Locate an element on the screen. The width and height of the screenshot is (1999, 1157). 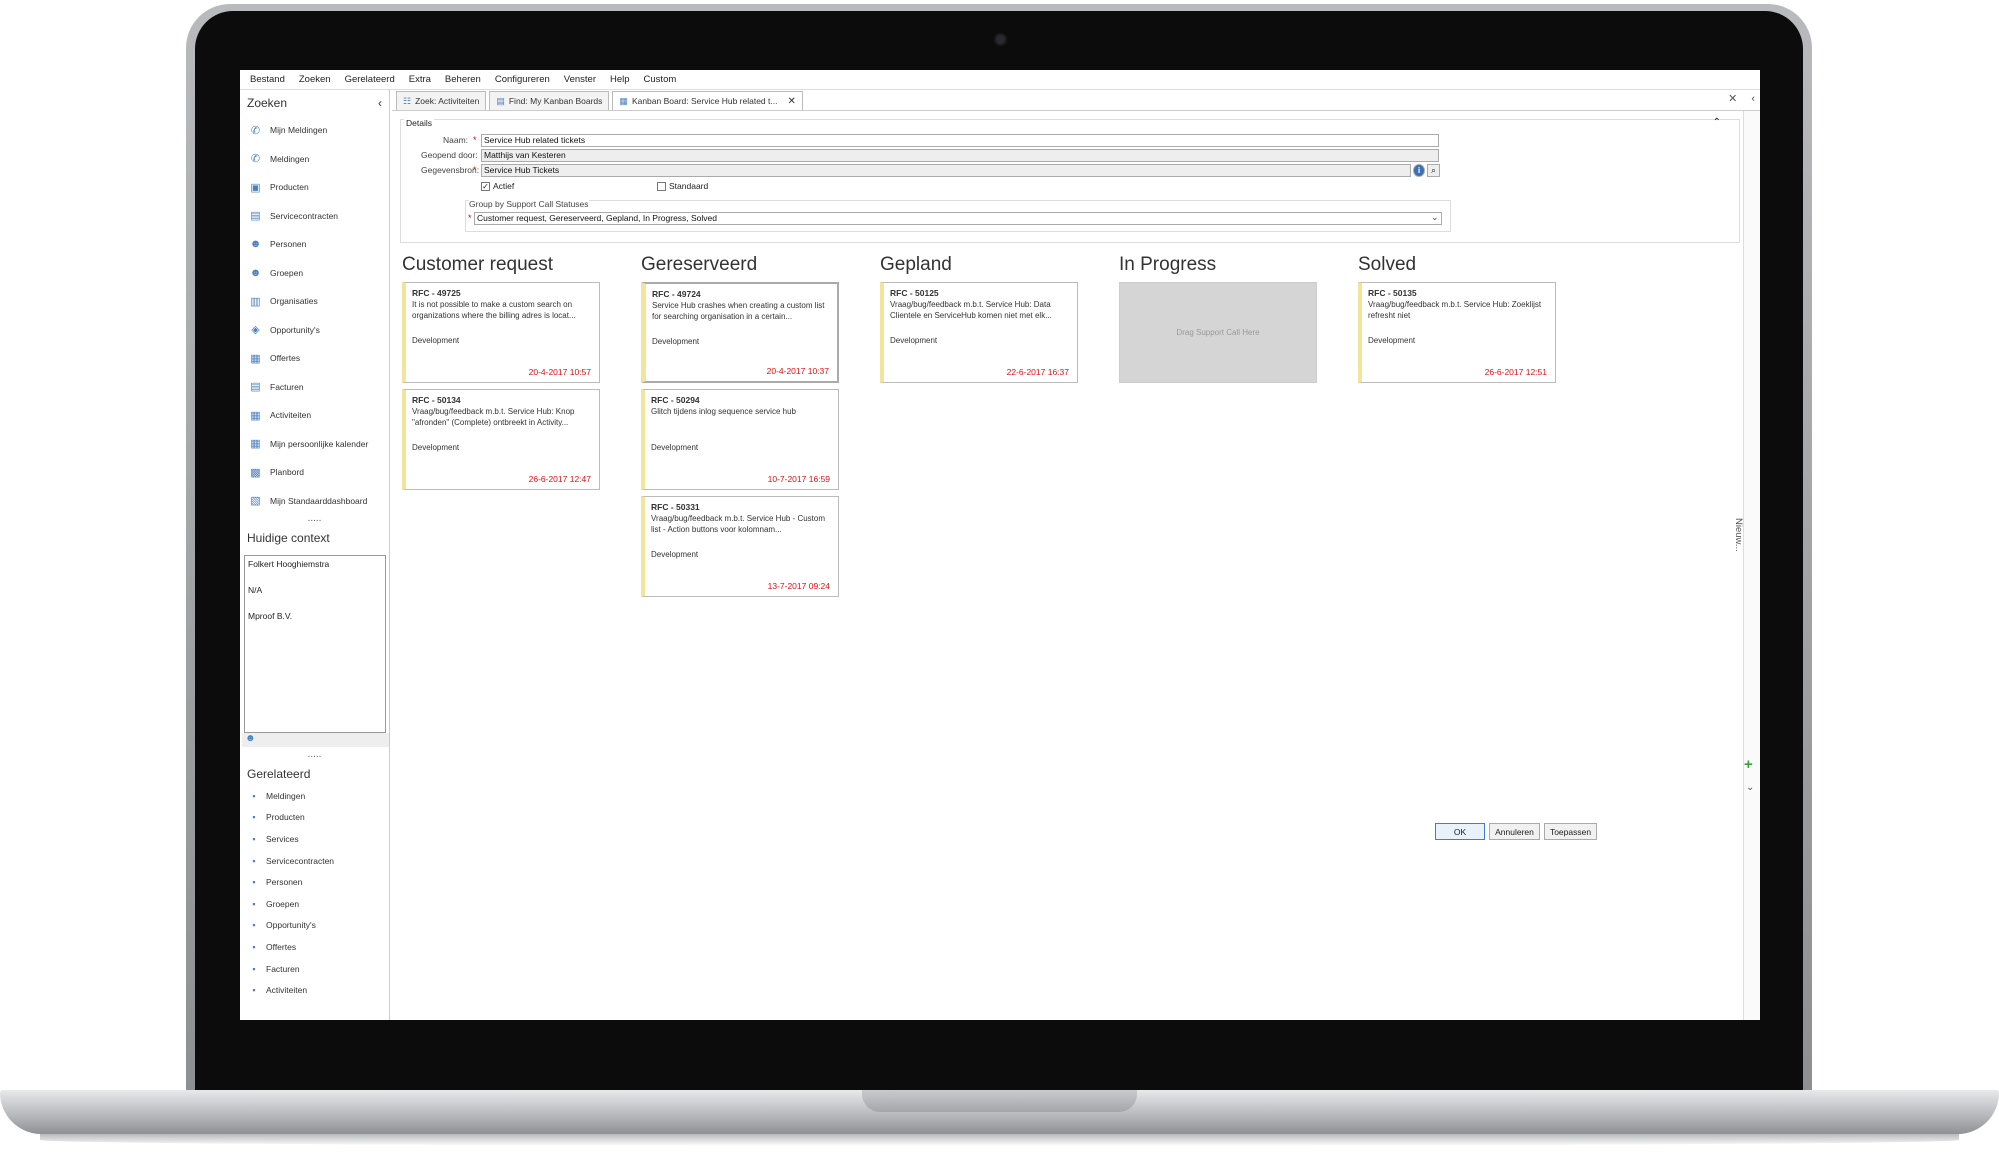
sidebar-item-label: Groepen is located at coordinates (287, 272).